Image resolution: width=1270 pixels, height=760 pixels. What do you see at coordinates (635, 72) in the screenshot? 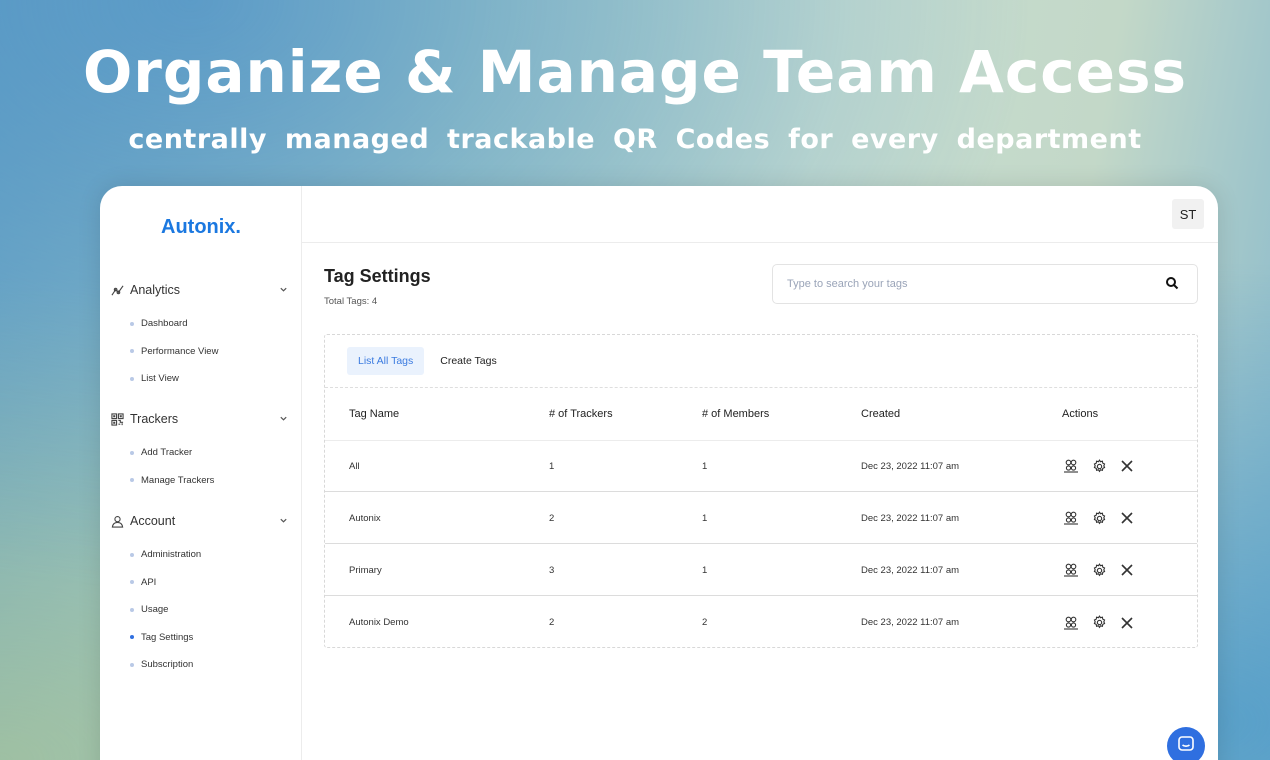
I see `hero-title: Organize & Manage Team Access` at bounding box center [635, 72].